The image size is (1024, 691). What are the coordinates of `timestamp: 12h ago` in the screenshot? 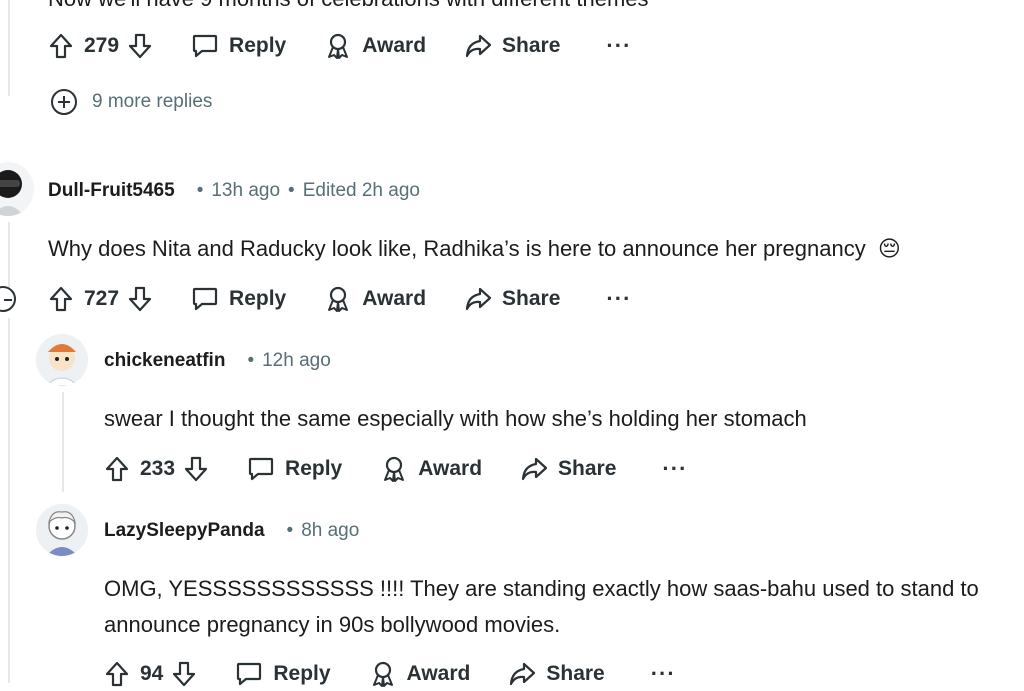 It's located at (296, 360).